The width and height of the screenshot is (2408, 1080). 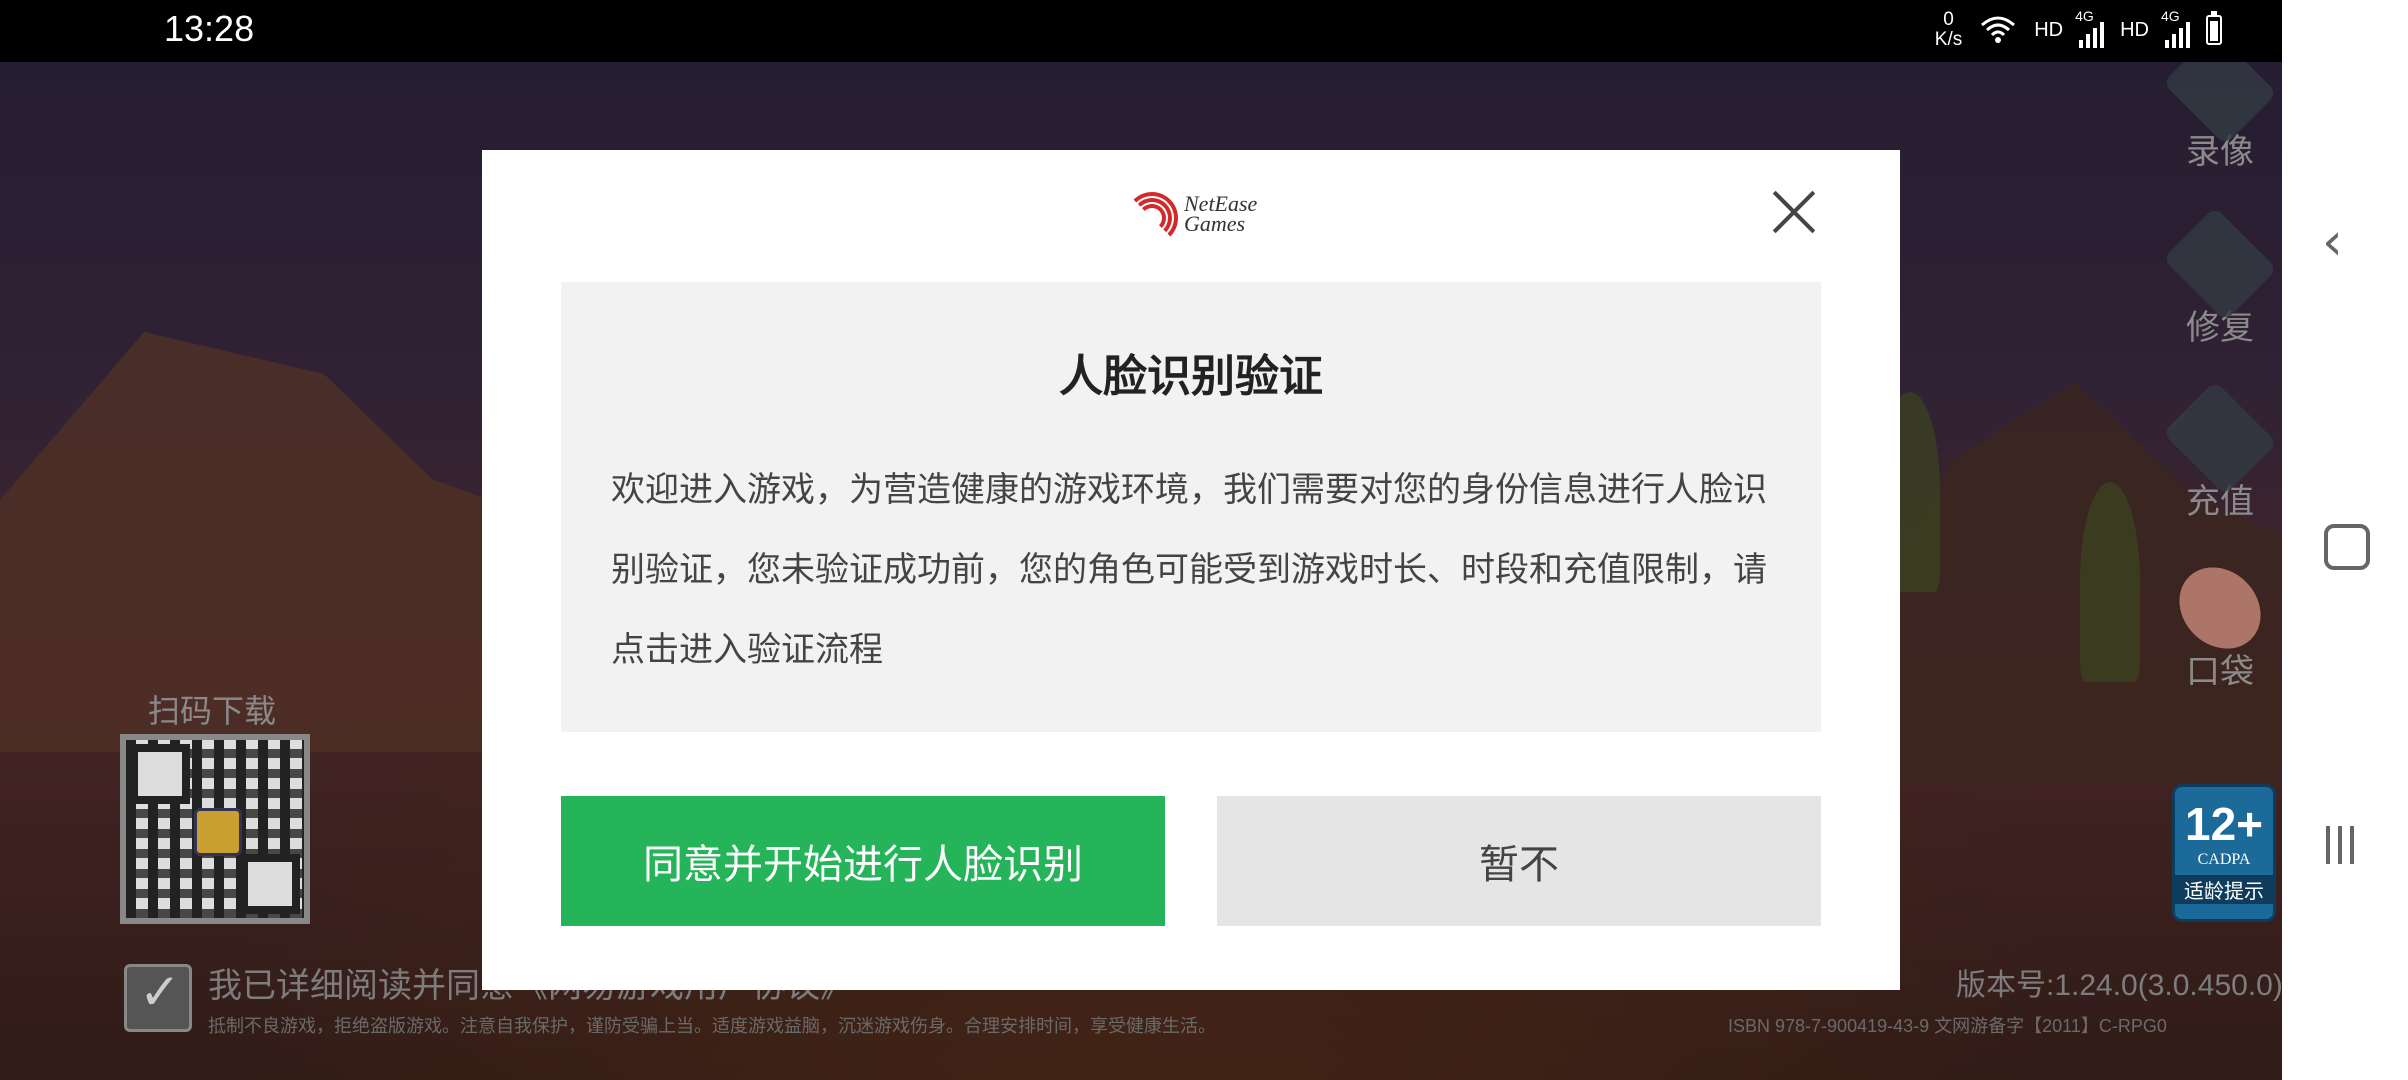 I want to click on qr-label: 扫码下载, so click(x=212, y=711).